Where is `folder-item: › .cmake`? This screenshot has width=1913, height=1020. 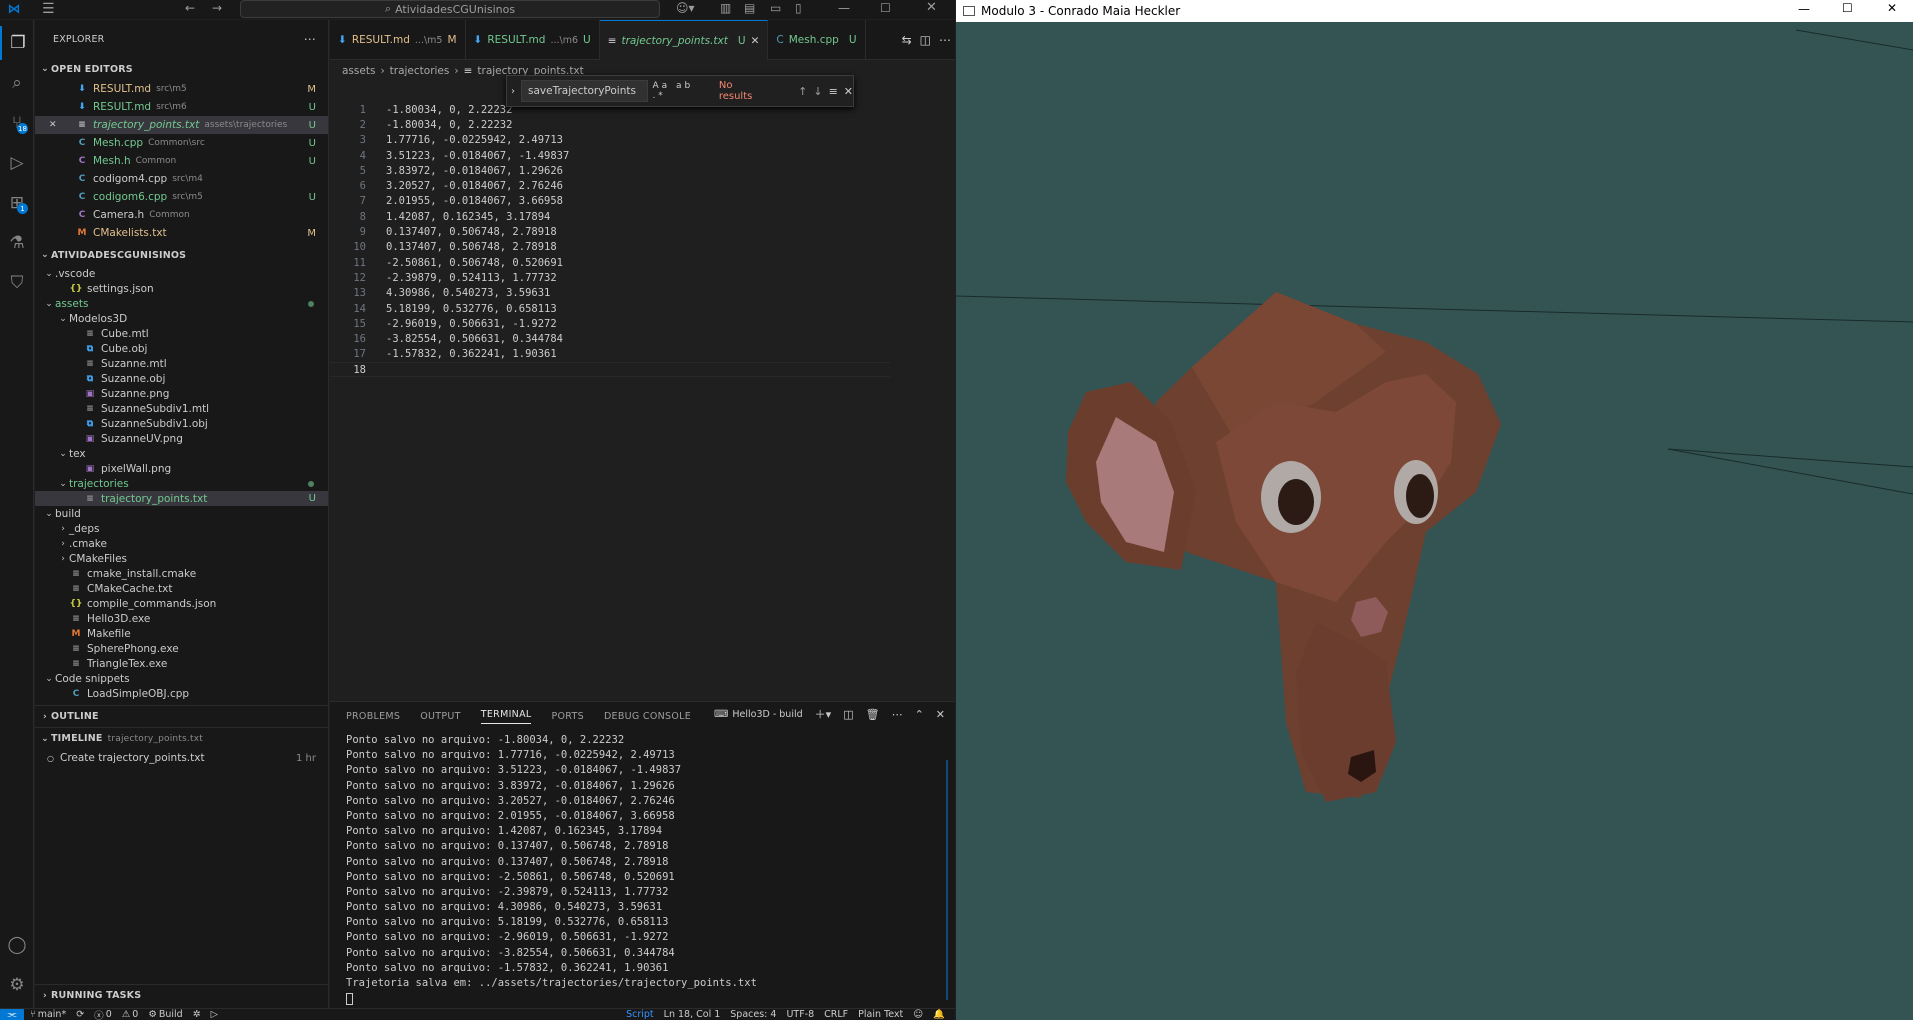
folder-item: › .cmake is located at coordinates (181, 543).